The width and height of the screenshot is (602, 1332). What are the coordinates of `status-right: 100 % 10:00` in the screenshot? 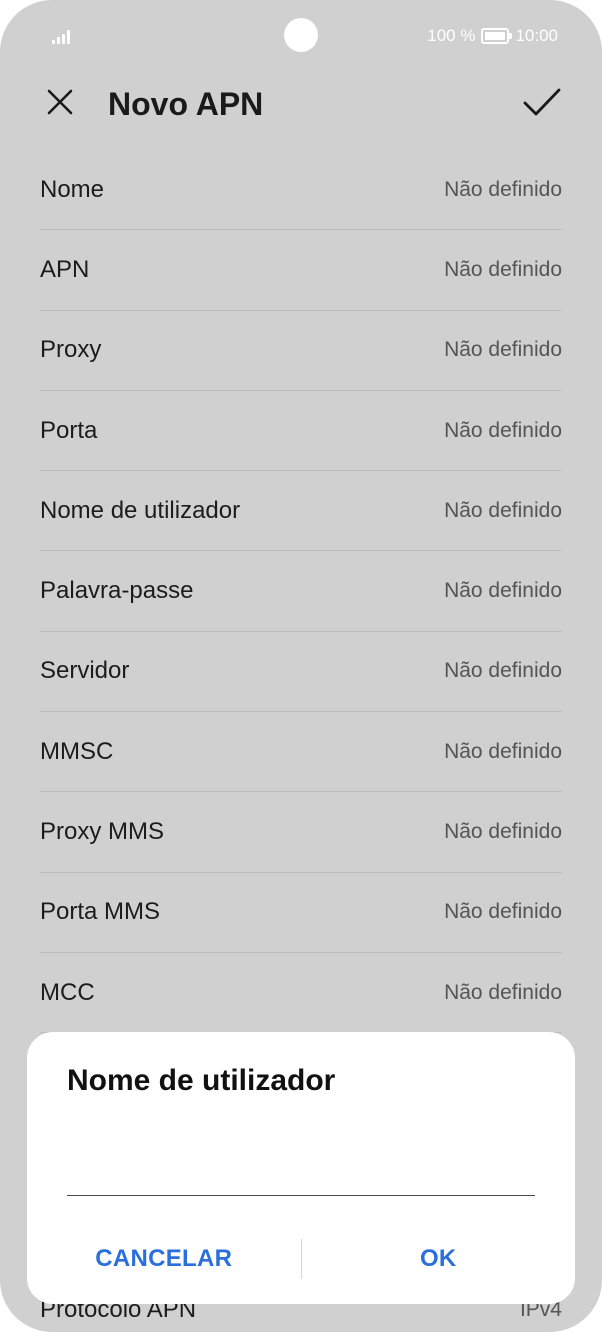 It's located at (492, 36).